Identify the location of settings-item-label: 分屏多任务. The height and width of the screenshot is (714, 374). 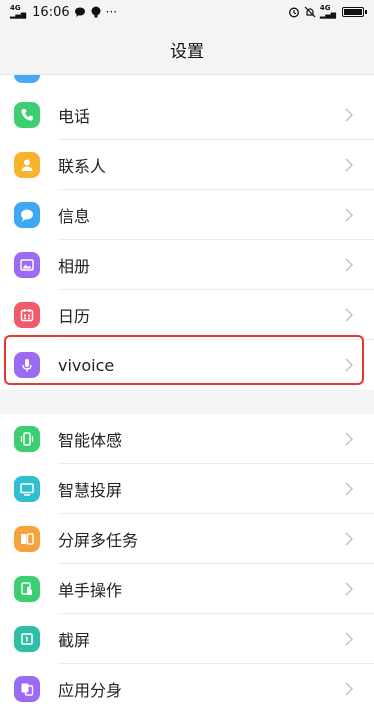
(98, 540).